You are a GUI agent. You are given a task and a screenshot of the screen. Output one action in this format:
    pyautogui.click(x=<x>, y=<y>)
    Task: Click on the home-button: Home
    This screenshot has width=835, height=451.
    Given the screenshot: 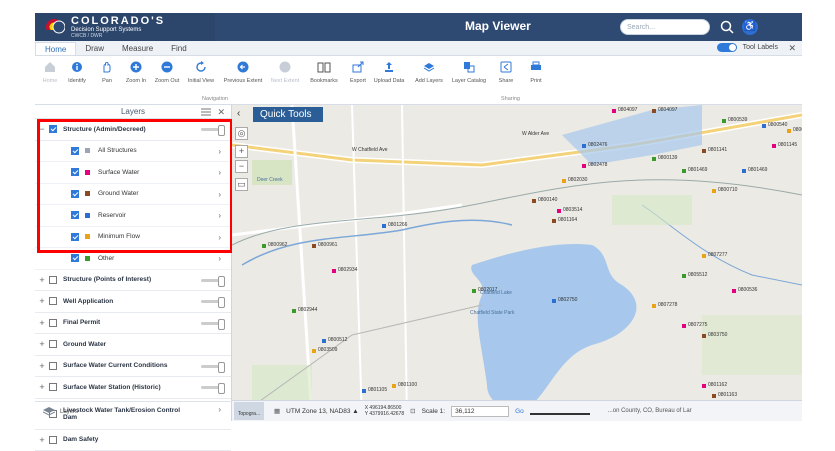 What is the action you would take?
    pyautogui.click(x=50, y=72)
    